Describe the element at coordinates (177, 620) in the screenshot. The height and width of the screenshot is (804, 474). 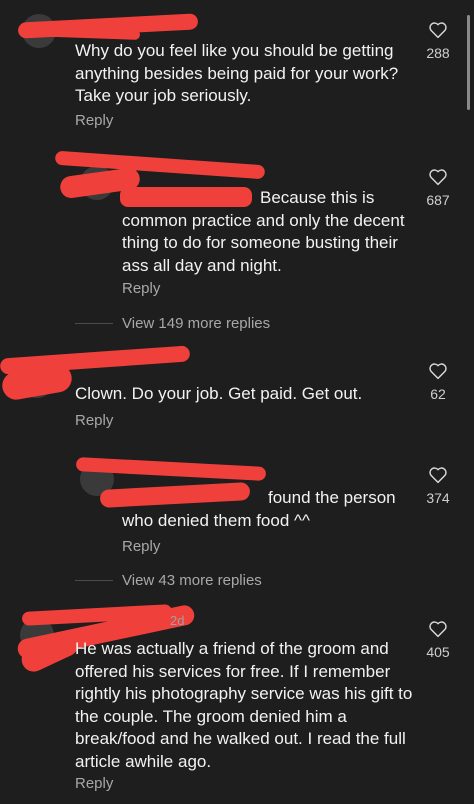
I see `comment-timestamp: 2d` at that location.